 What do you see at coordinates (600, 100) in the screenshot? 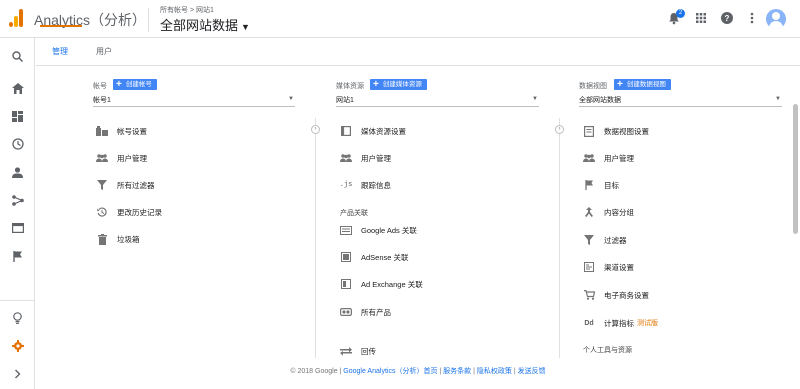
I see `view-select-value: 全部网站数据` at bounding box center [600, 100].